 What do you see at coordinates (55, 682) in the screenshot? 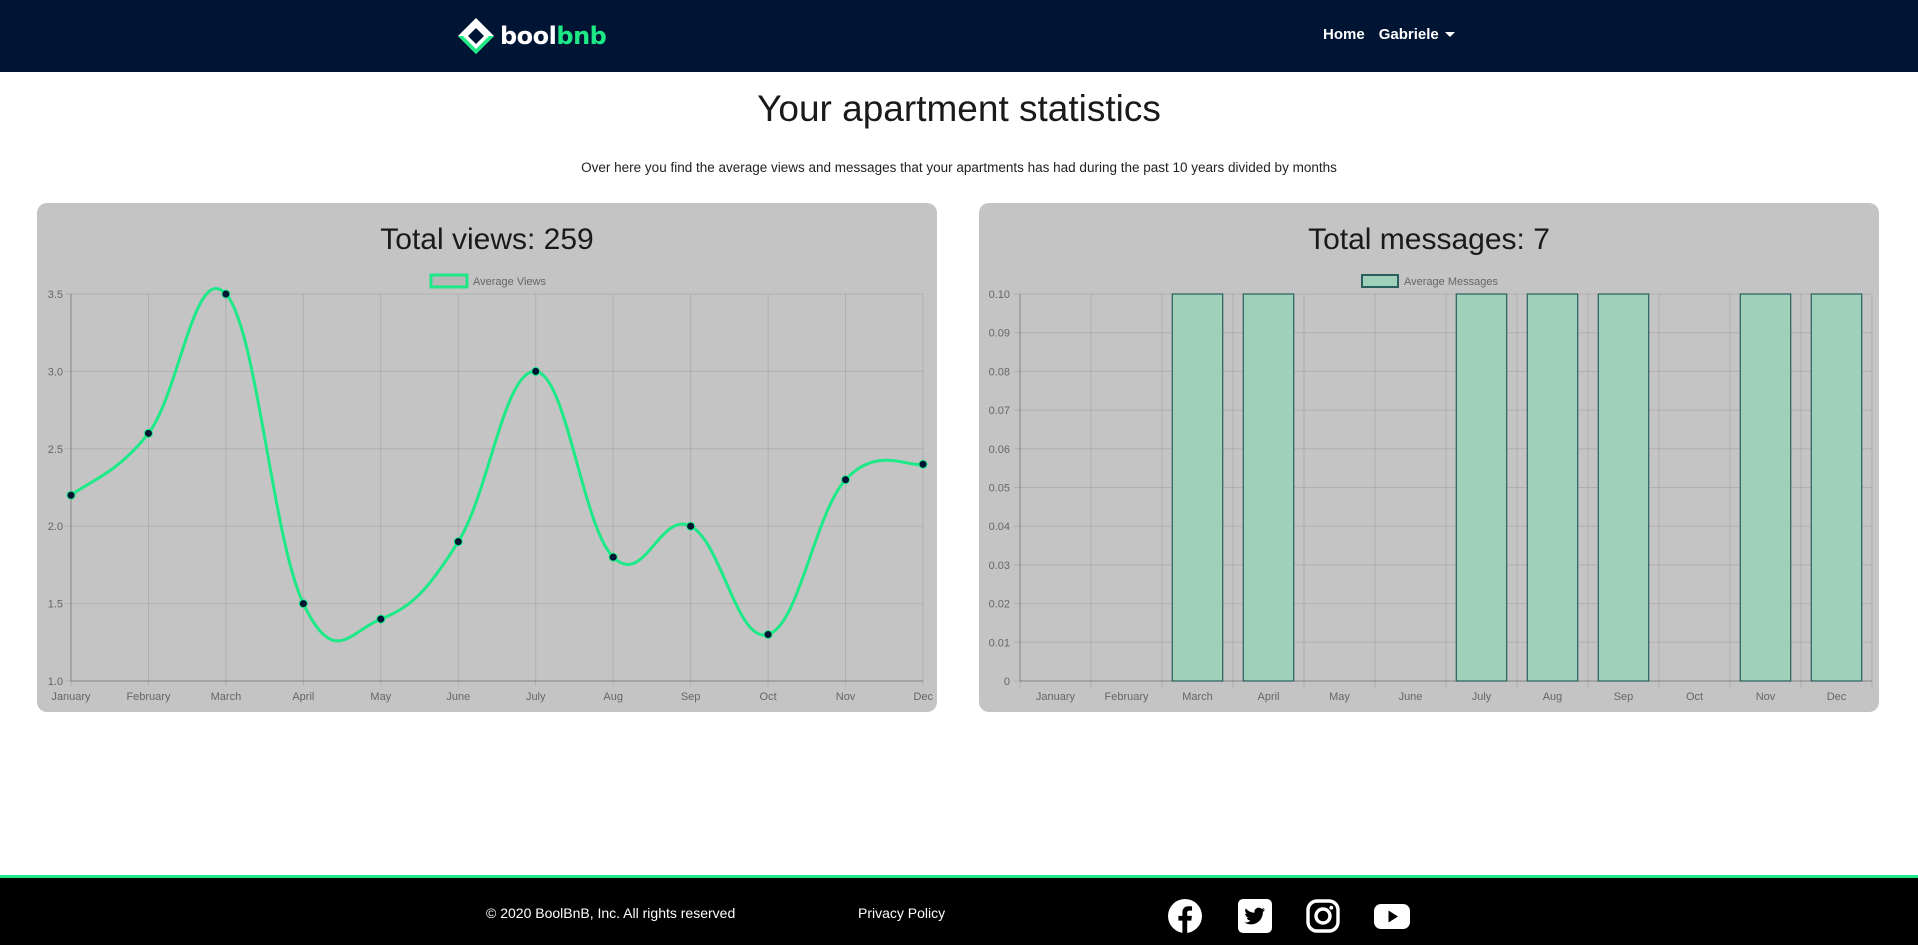
I see `y-tick-label: 1.0` at bounding box center [55, 682].